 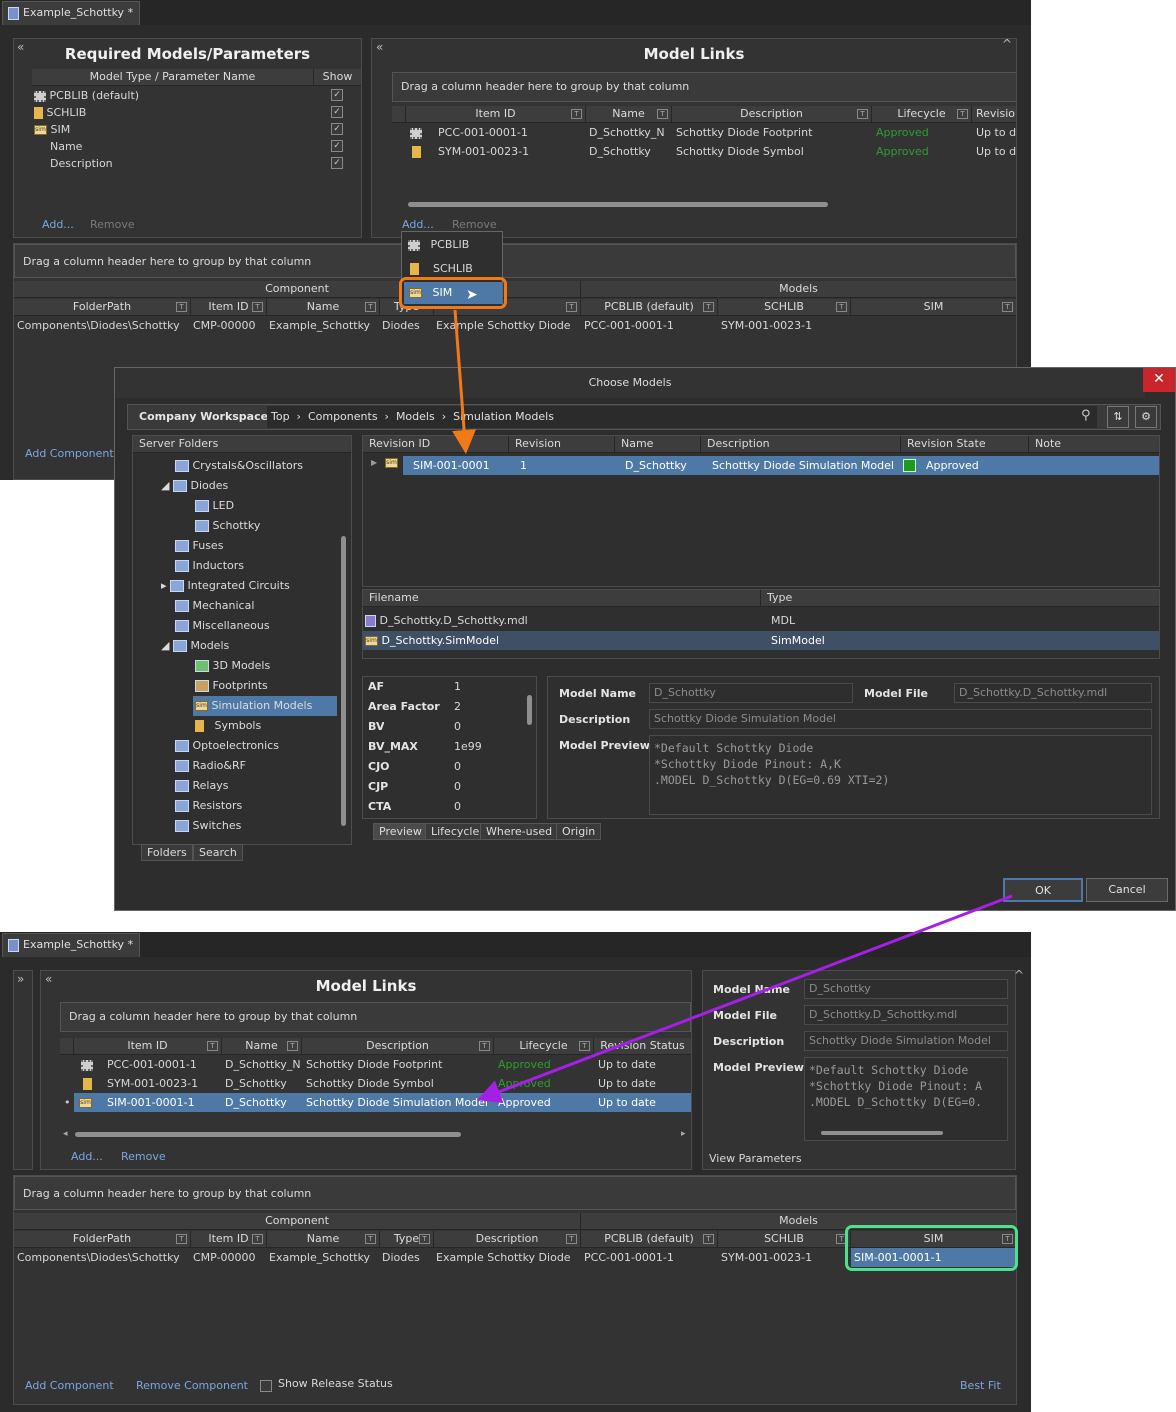 What do you see at coordinates (744, 998) in the screenshot?
I see `purple-arrow` at bounding box center [744, 998].